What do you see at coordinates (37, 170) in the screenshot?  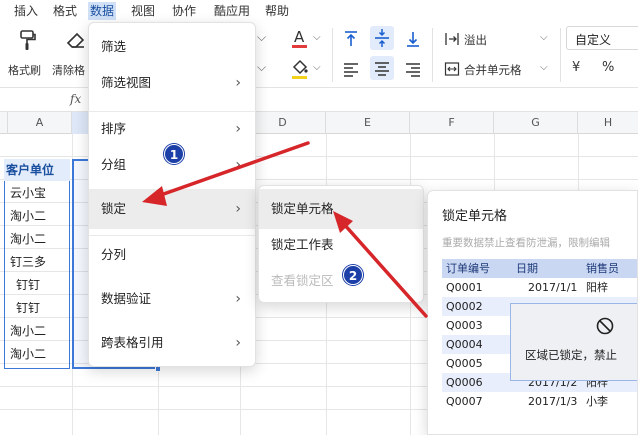 I see `header-cell: 客户单位` at bounding box center [37, 170].